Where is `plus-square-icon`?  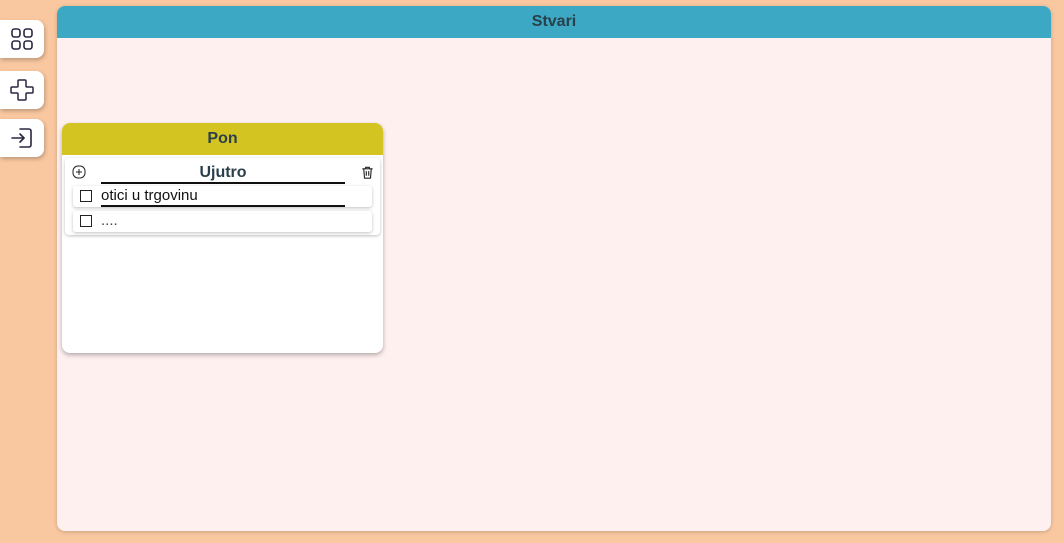 plus-square-icon is located at coordinates (79, 172).